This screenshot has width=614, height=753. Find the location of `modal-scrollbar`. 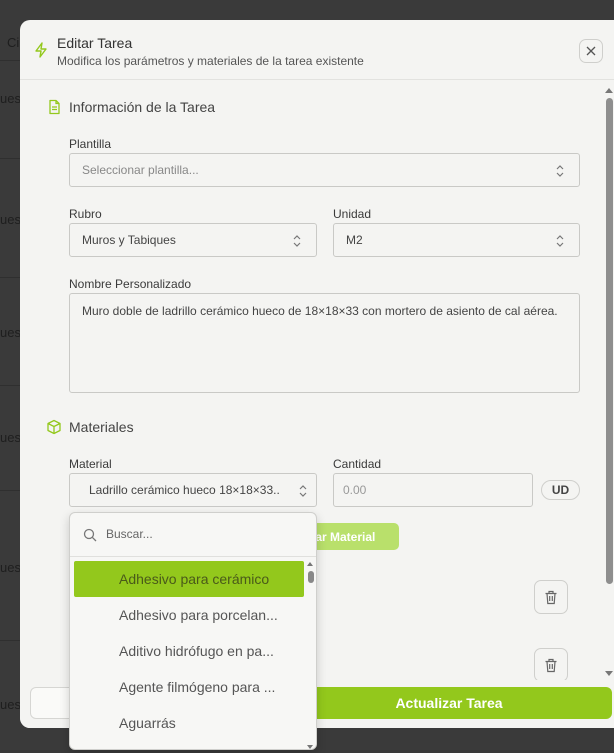

modal-scrollbar is located at coordinates (609, 380).